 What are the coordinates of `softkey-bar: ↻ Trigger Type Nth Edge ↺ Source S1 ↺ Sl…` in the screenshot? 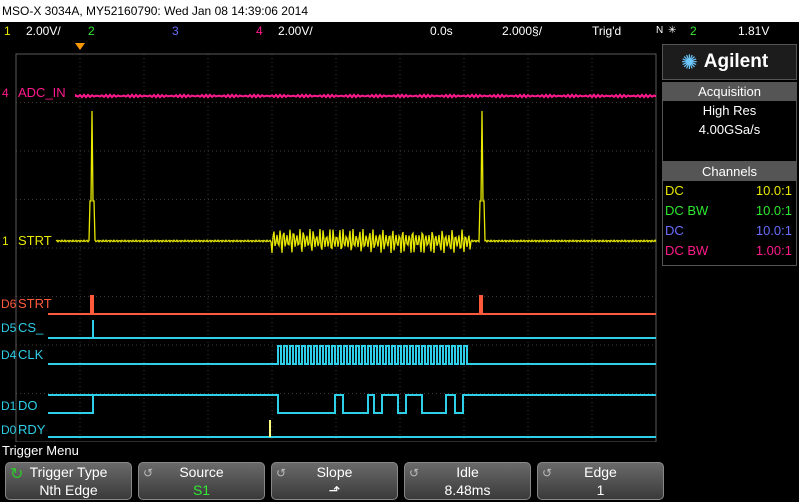 It's located at (399, 481).